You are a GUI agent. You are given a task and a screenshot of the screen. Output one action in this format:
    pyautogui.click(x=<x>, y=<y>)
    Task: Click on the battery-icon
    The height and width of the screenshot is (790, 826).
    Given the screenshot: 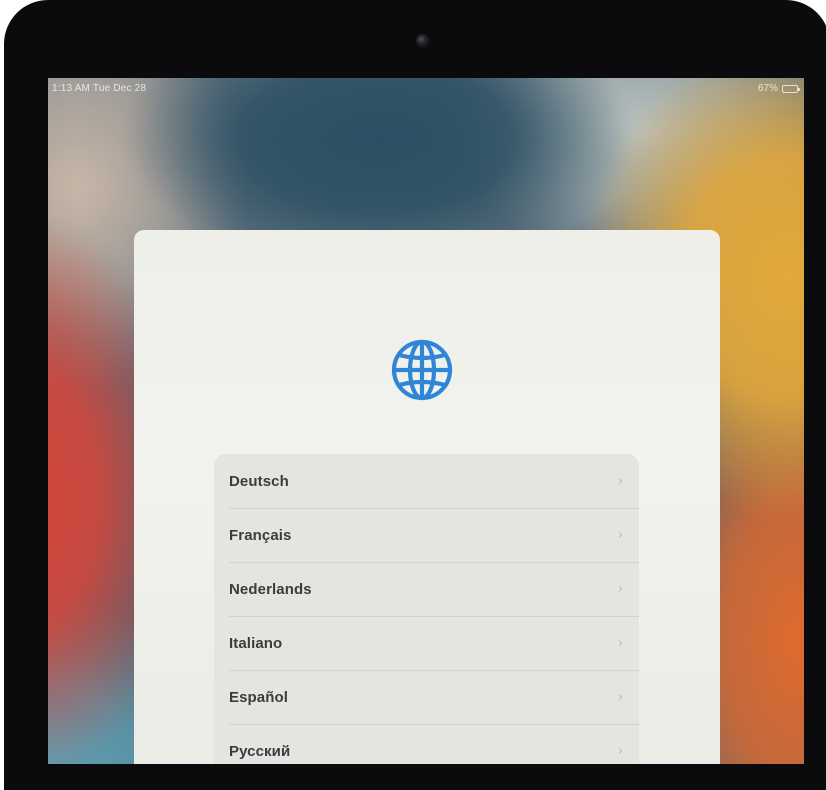 What is the action you would take?
    pyautogui.click(x=791, y=88)
    